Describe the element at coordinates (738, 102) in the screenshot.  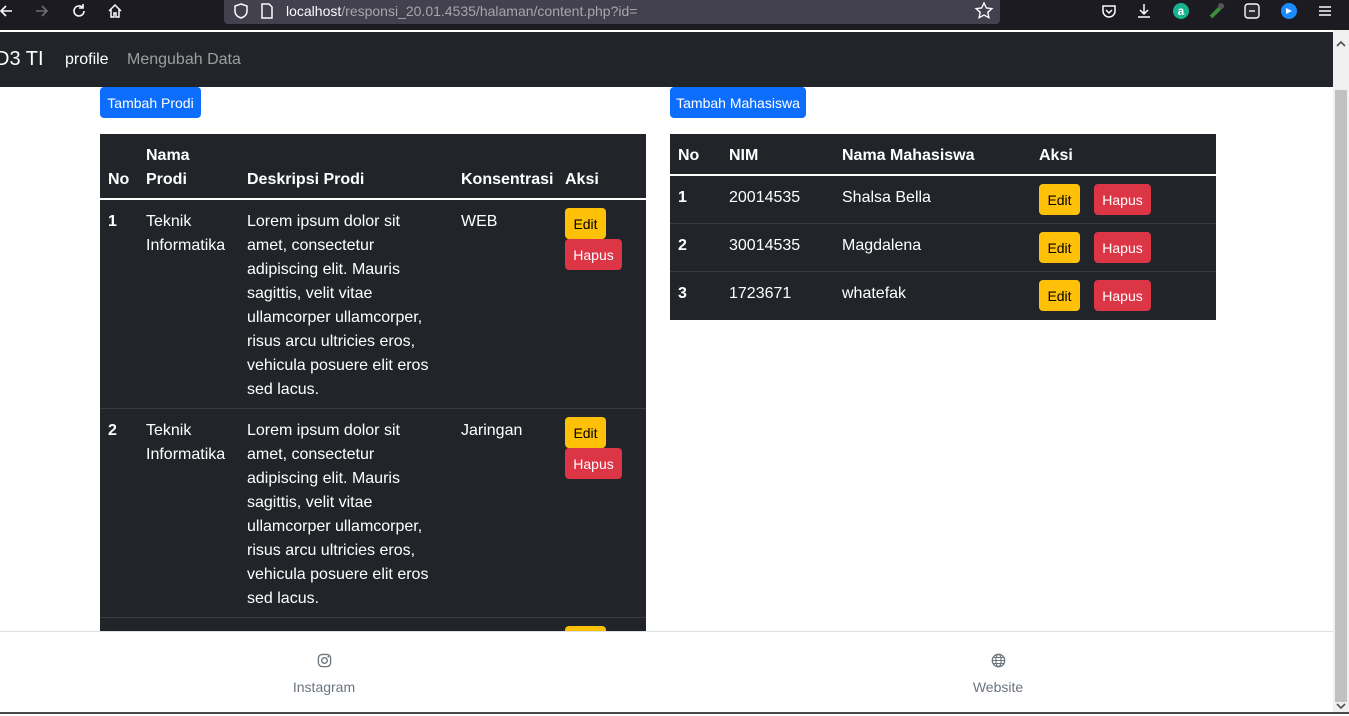
I see `tambah-mahasiswa-button: Tambah Mahasiswa` at that location.